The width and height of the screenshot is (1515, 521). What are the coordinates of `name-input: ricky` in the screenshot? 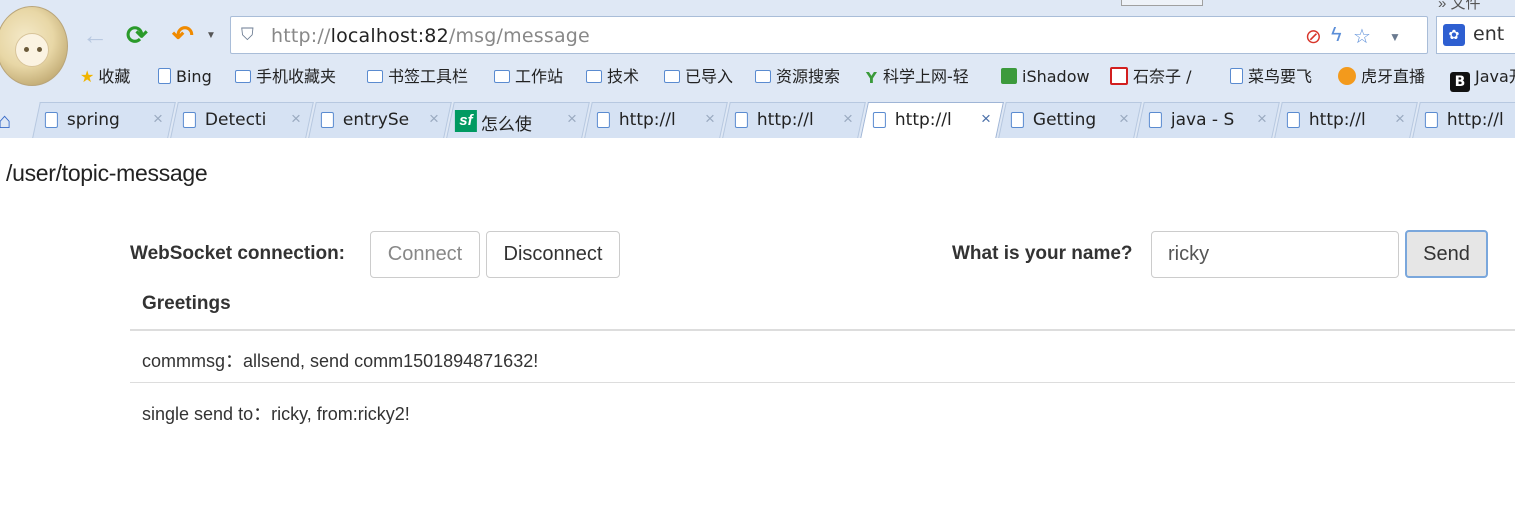 It's located at (1275, 254).